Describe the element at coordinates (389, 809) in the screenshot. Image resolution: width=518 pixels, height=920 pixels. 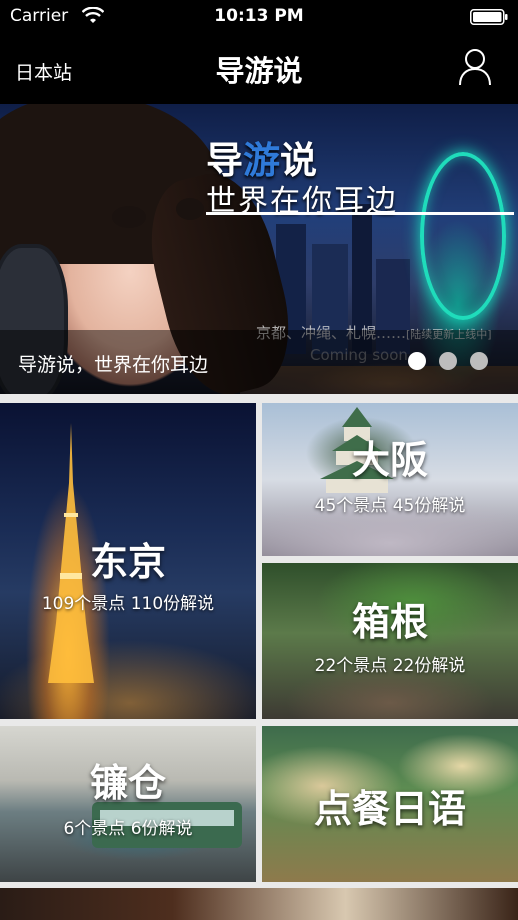
I see `destination-name: 点餐日语` at that location.